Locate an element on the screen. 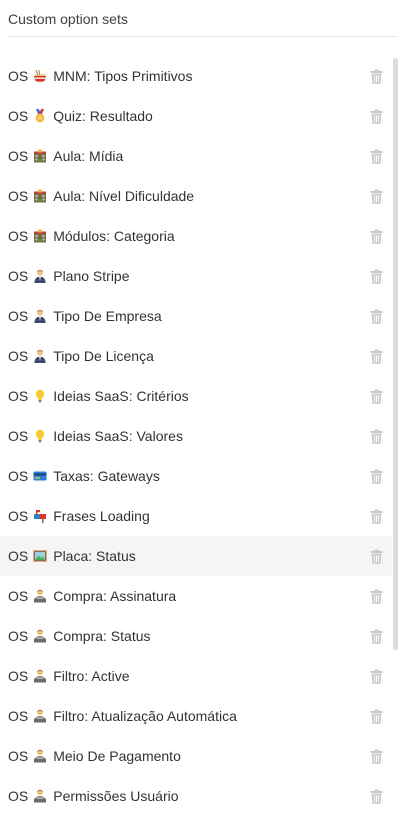 This screenshot has height=821, width=400. ramen-bowl-icon is located at coordinates (40, 76).